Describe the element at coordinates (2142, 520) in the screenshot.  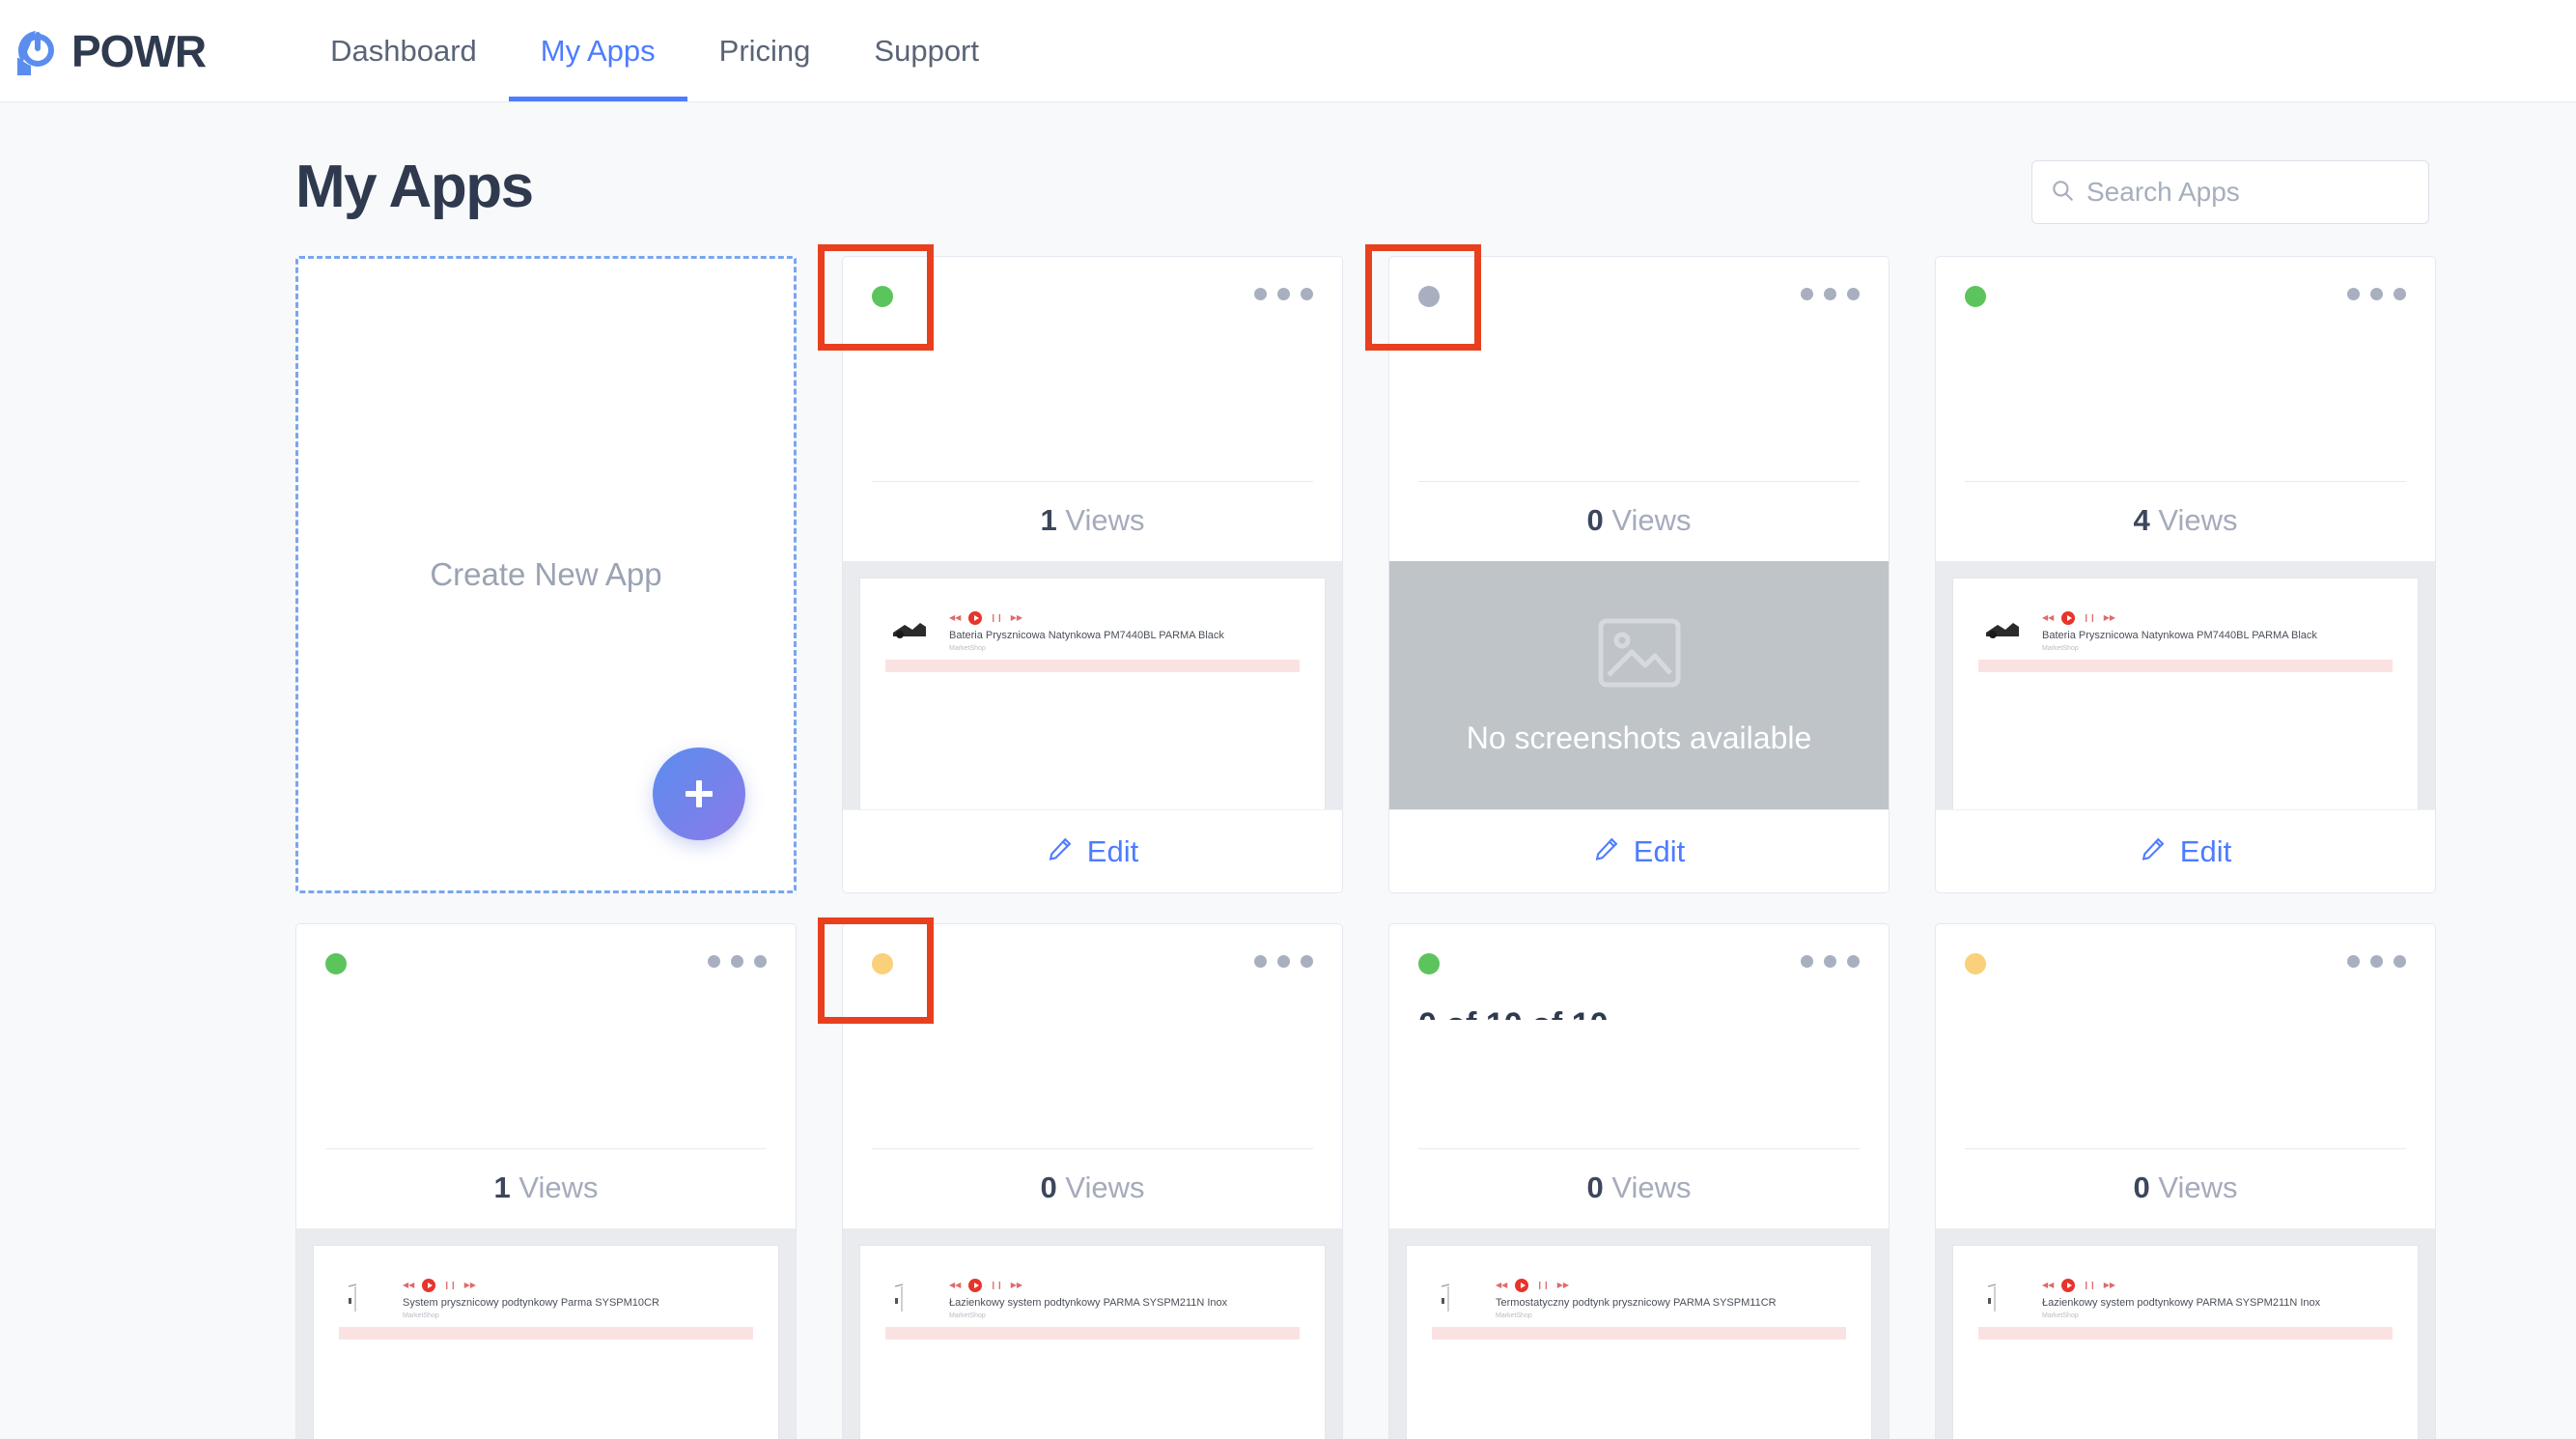
I see `views-count: 4` at that location.